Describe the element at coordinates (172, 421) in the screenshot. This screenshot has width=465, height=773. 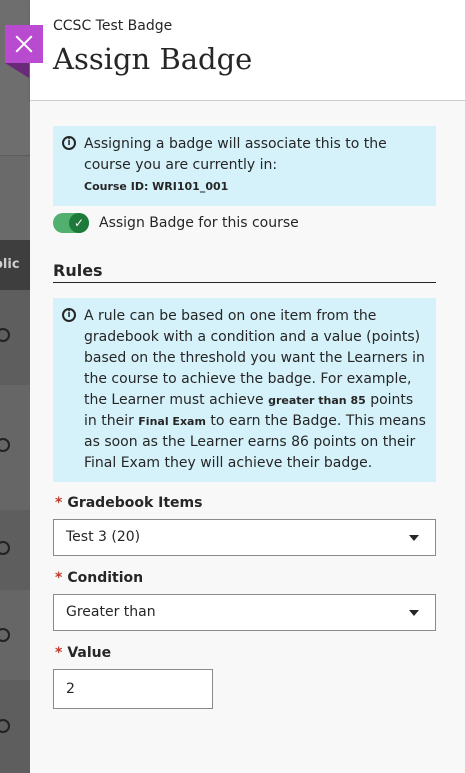
I see `rules-info-bold: Final Exam` at that location.